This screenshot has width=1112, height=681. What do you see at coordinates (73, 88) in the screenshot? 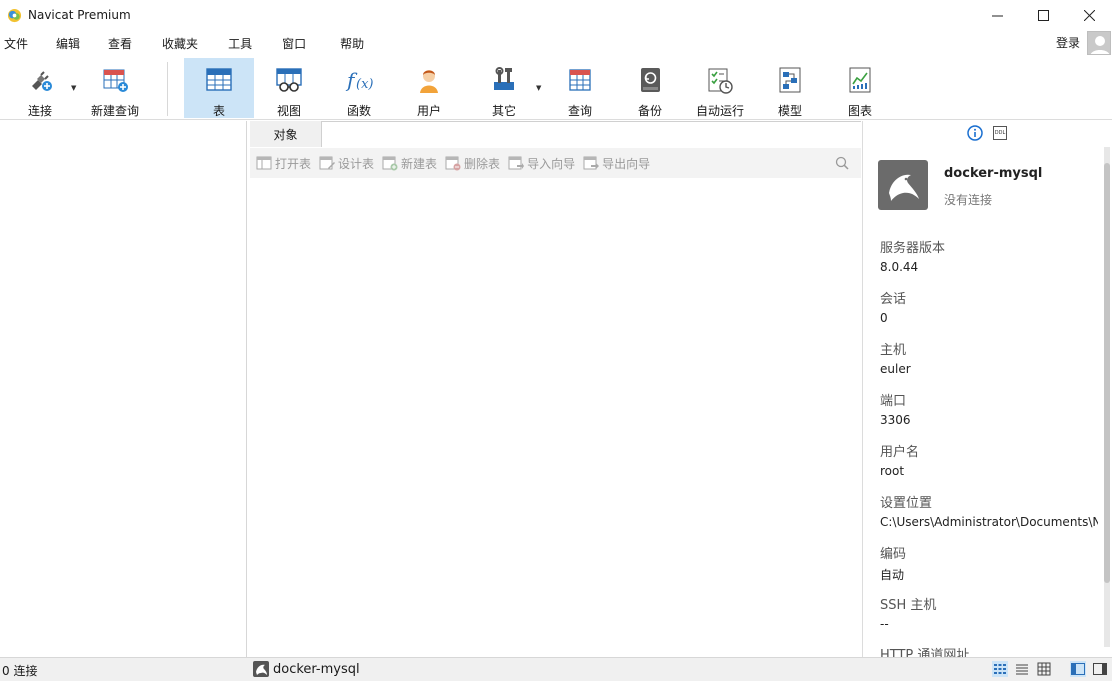
I see `connect-dropdown-icon: ▼` at bounding box center [73, 88].